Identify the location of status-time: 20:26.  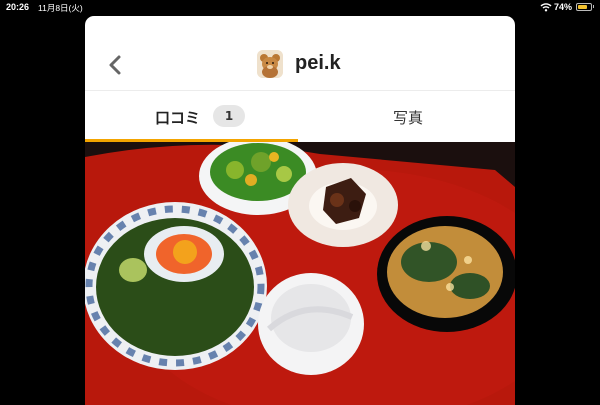
(18, 7).